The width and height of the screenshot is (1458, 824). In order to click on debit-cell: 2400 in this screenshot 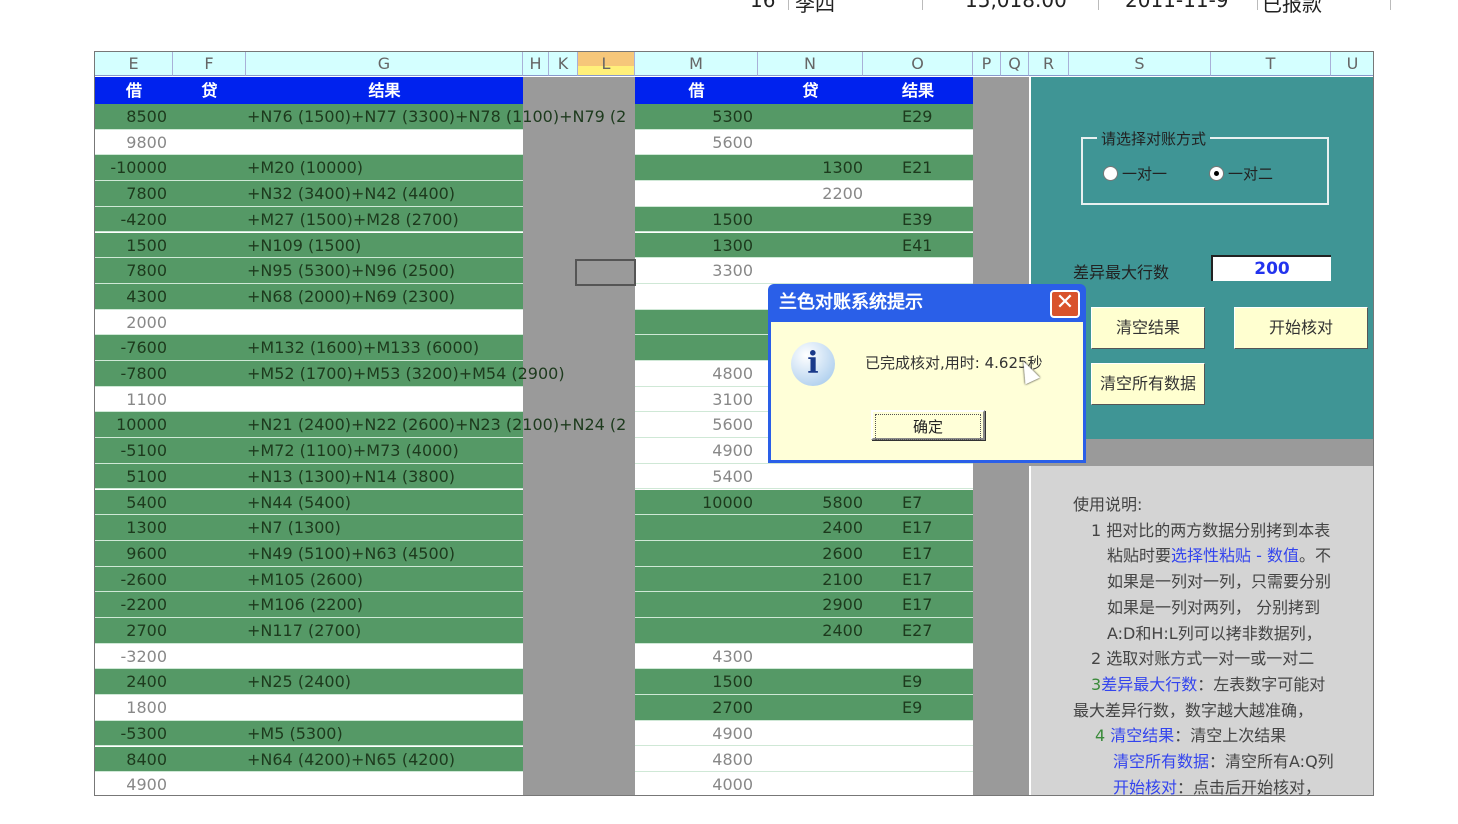, I will do `click(131, 681)`.